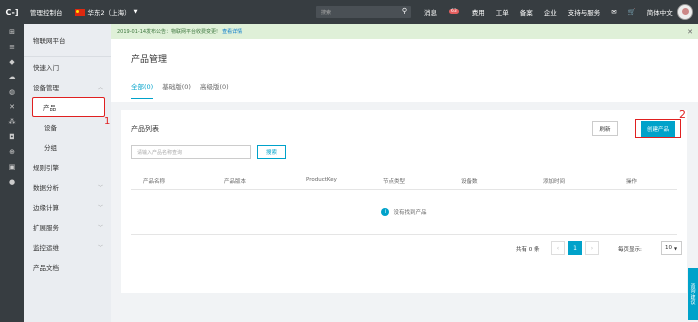 The height and width of the screenshot is (322, 698). I want to click on enterprise-link: 企业, so click(550, 12).